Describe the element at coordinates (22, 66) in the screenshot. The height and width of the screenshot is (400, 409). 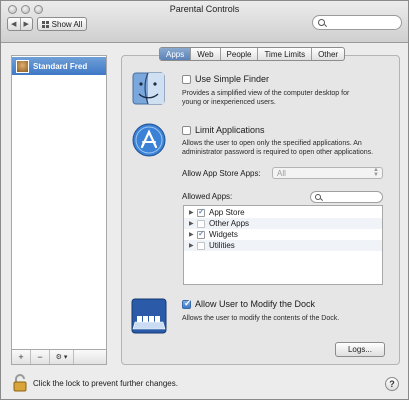
I see `avatar` at that location.